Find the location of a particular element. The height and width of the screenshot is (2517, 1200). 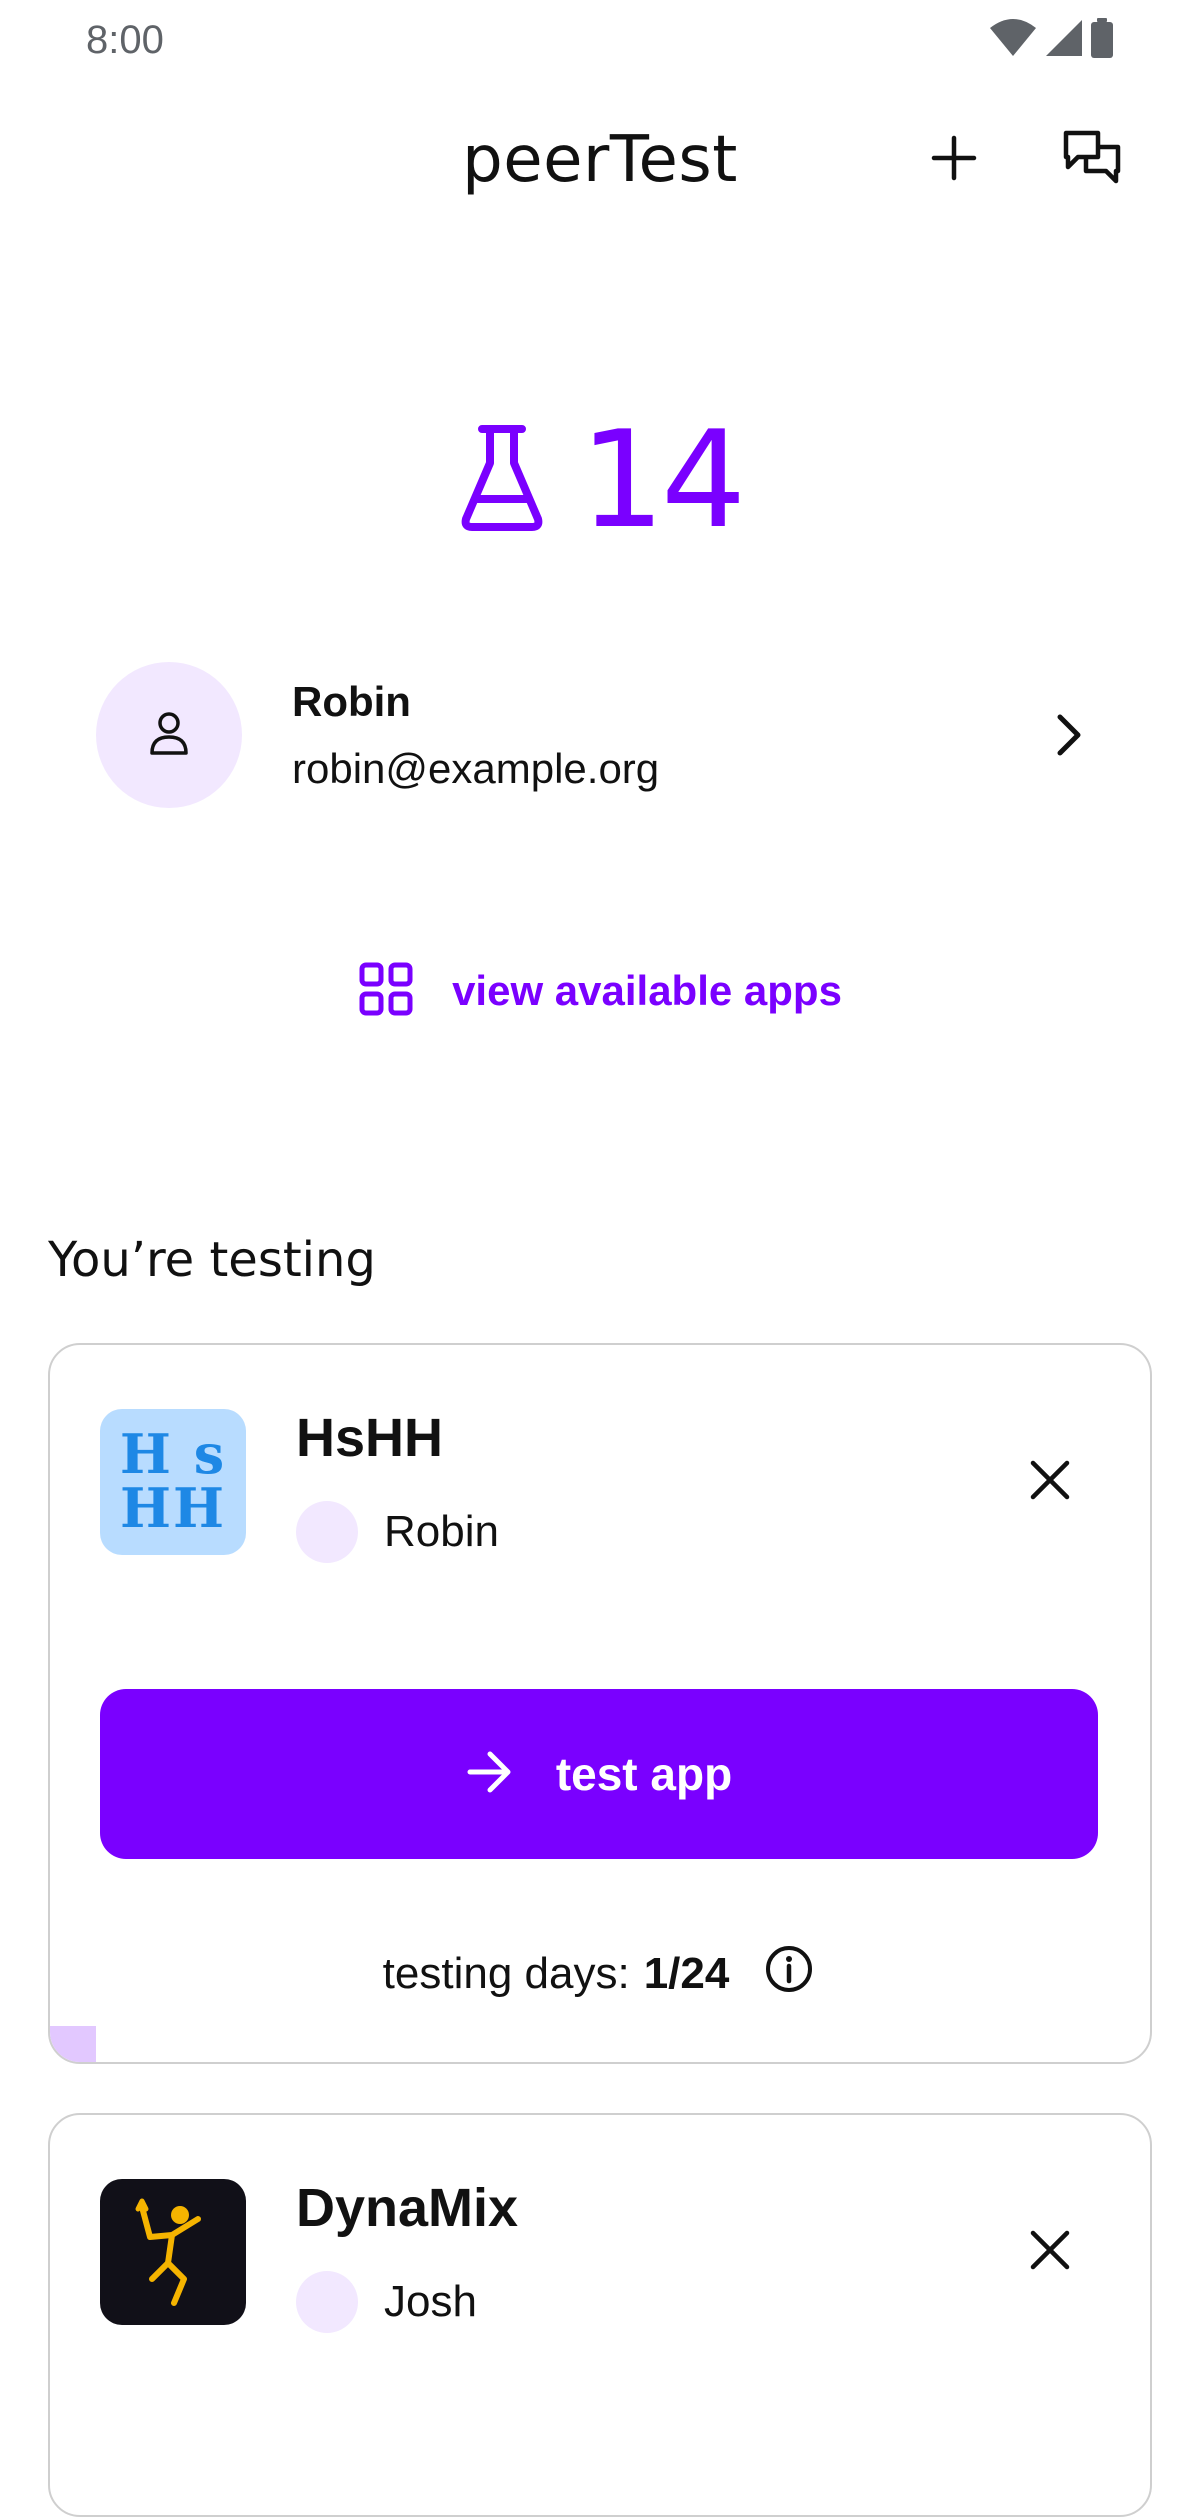

profile-row: Robin robin@example.org is located at coordinates (600, 735).